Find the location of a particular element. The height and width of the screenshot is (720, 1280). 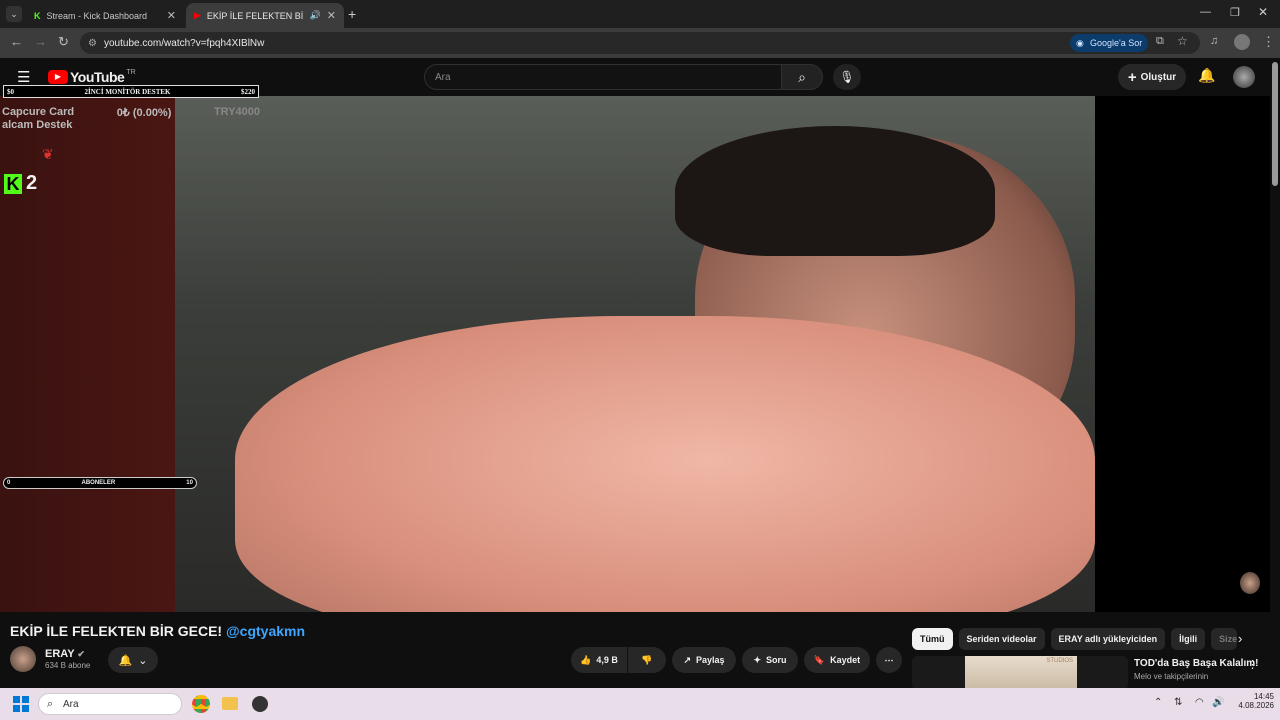

tab-youtube-video: ▶ EKİP İLE FELEKTEN BİR GECE 🔊 ✕ is located at coordinates (265, 15).